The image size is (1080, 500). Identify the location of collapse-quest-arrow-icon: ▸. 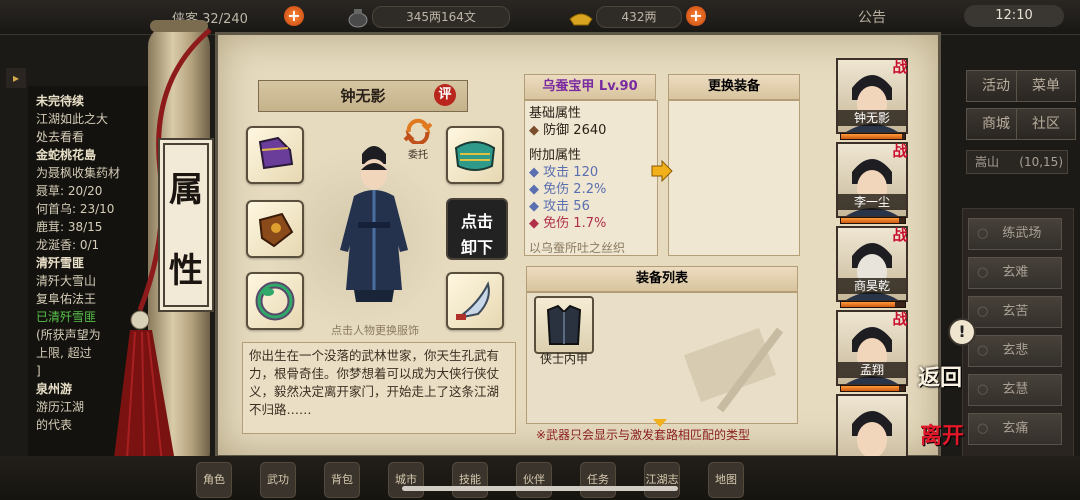
(16, 78).